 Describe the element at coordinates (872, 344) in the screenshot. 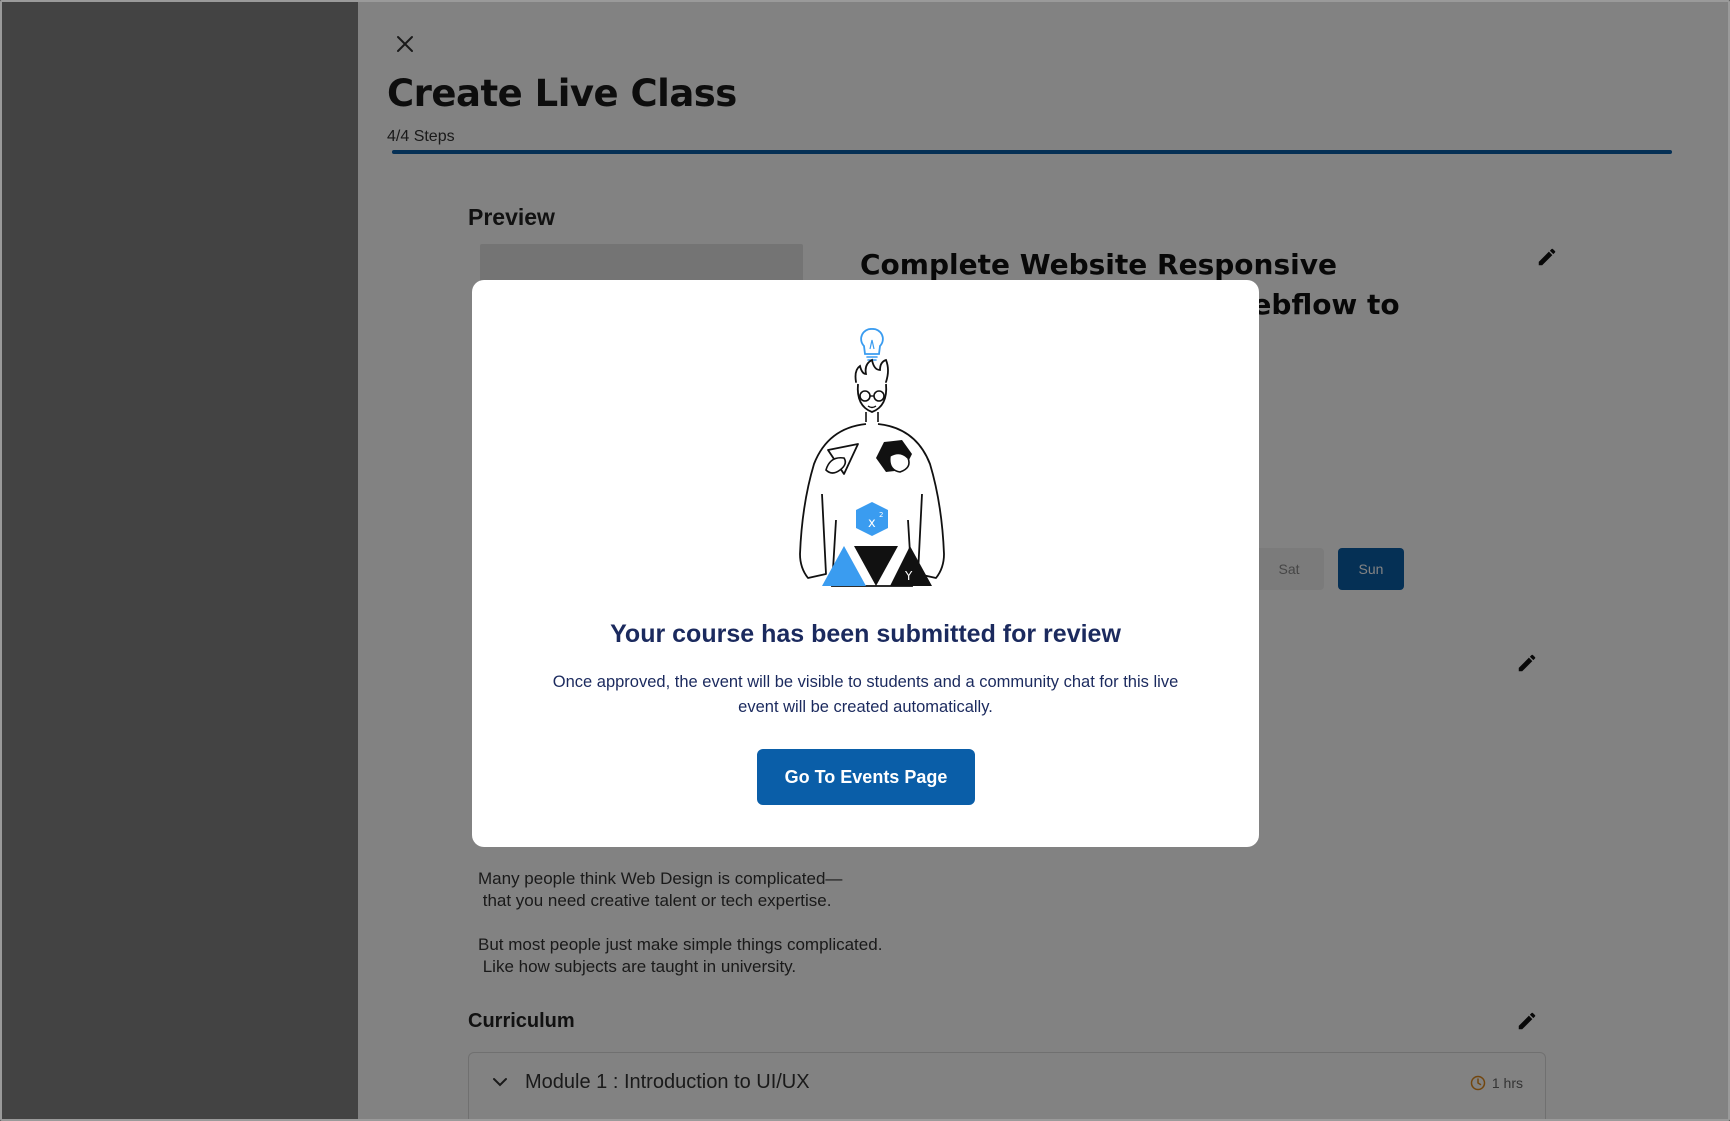

I see `lightbulb-icon` at that location.